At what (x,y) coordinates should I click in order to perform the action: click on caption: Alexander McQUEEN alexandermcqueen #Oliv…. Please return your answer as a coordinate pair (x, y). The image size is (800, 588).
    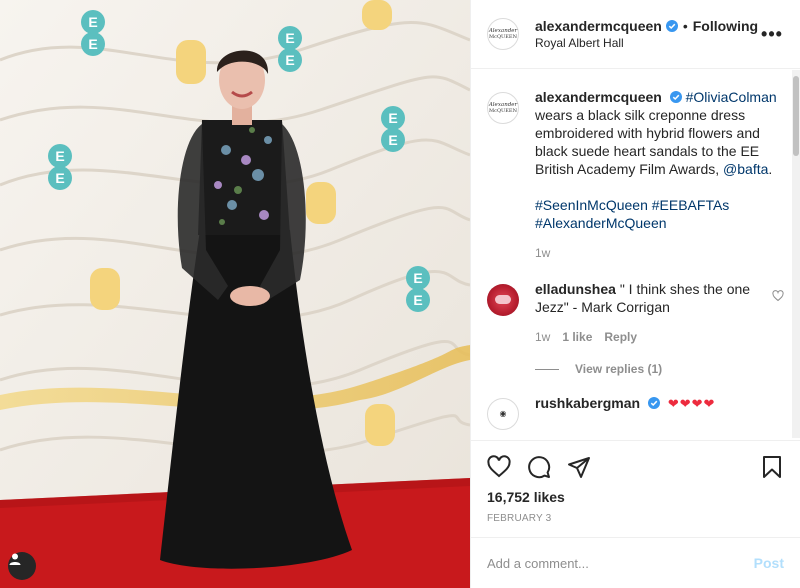
    Looking at the image, I should click on (635, 166).